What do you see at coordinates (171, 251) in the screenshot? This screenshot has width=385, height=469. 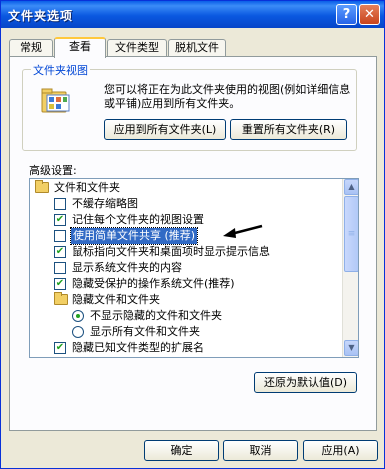 I see `list-item-label: 鼠标指向文件夹和桌面项时显示提示信息` at bounding box center [171, 251].